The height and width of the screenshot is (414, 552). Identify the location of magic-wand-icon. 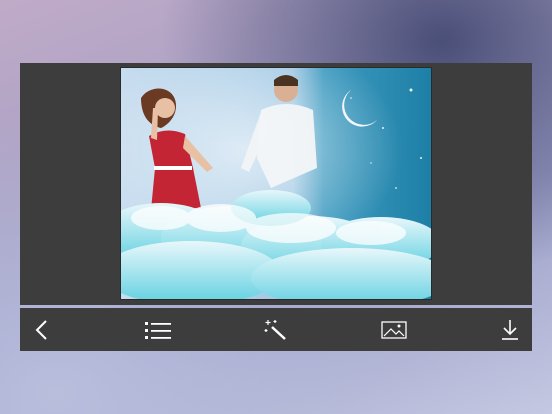
(275, 329).